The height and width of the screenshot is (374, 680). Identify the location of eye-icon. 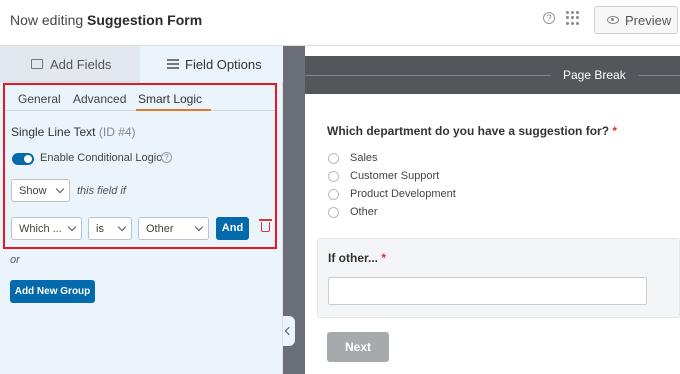
(613, 20).